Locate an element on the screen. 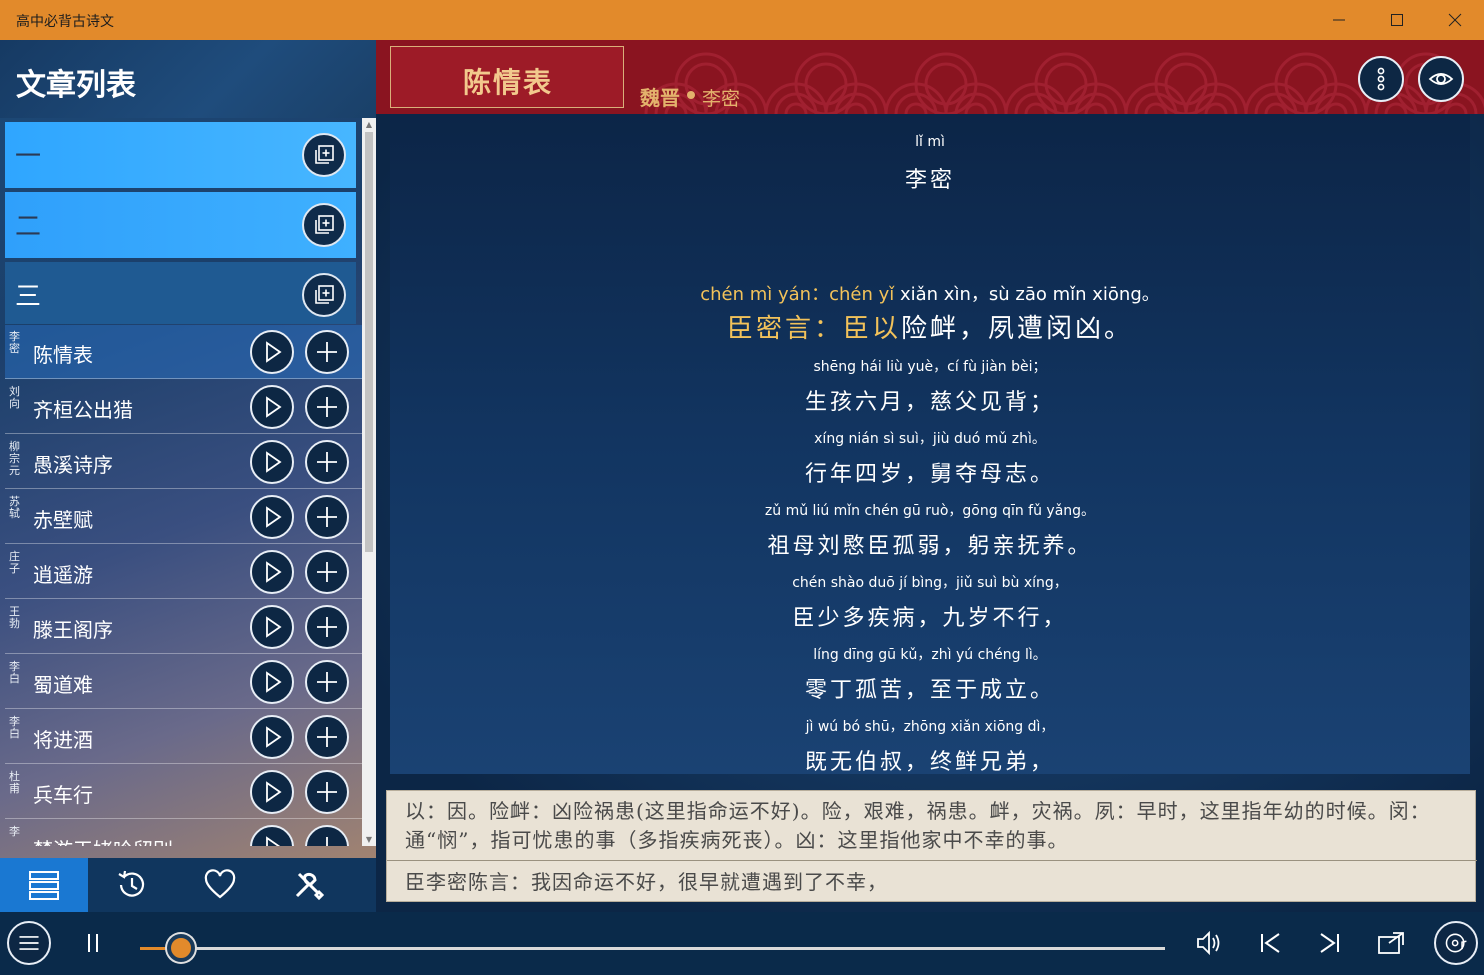  scroll-up-icon: ▲ is located at coordinates (369, 124).